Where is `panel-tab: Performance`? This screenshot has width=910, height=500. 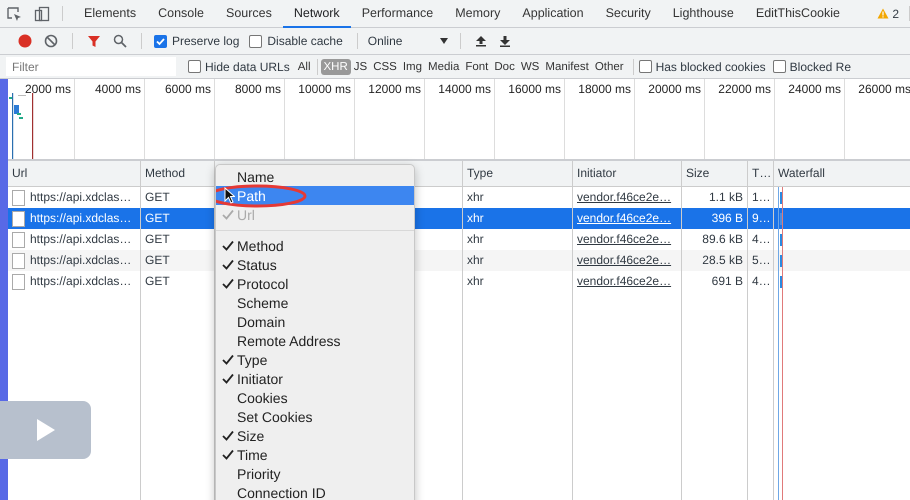 panel-tab: Performance is located at coordinates (397, 14).